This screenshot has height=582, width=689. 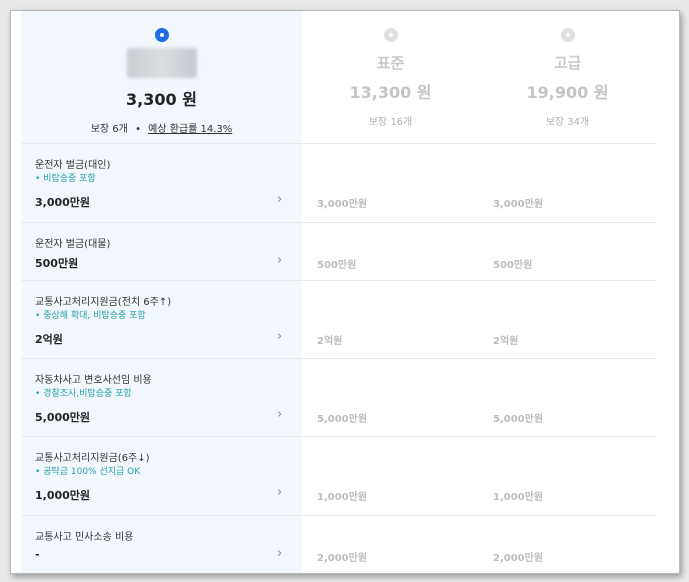 What do you see at coordinates (63, 495) in the screenshot?
I see `coverage-amount: 1,000만원` at bounding box center [63, 495].